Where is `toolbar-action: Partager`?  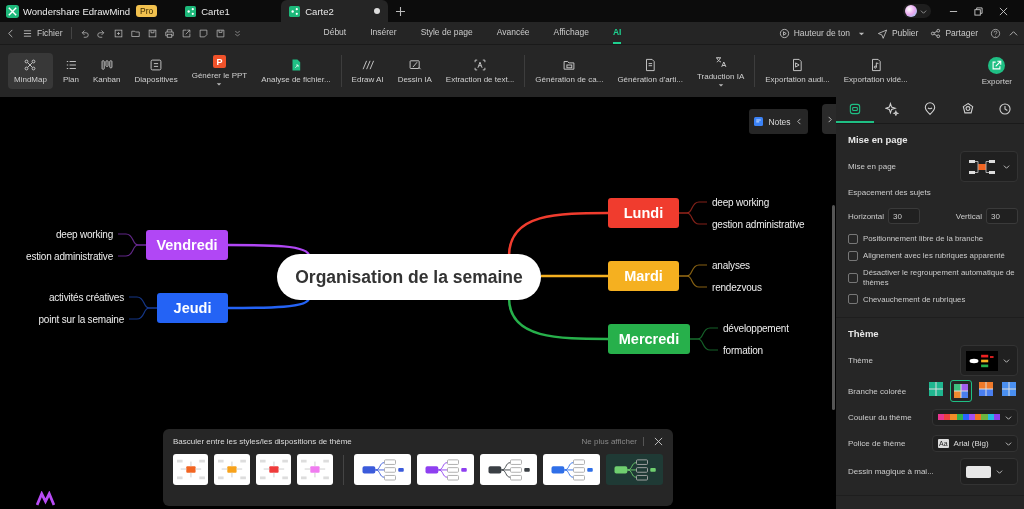
toolbar-action: Partager is located at coordinates (961, 33).